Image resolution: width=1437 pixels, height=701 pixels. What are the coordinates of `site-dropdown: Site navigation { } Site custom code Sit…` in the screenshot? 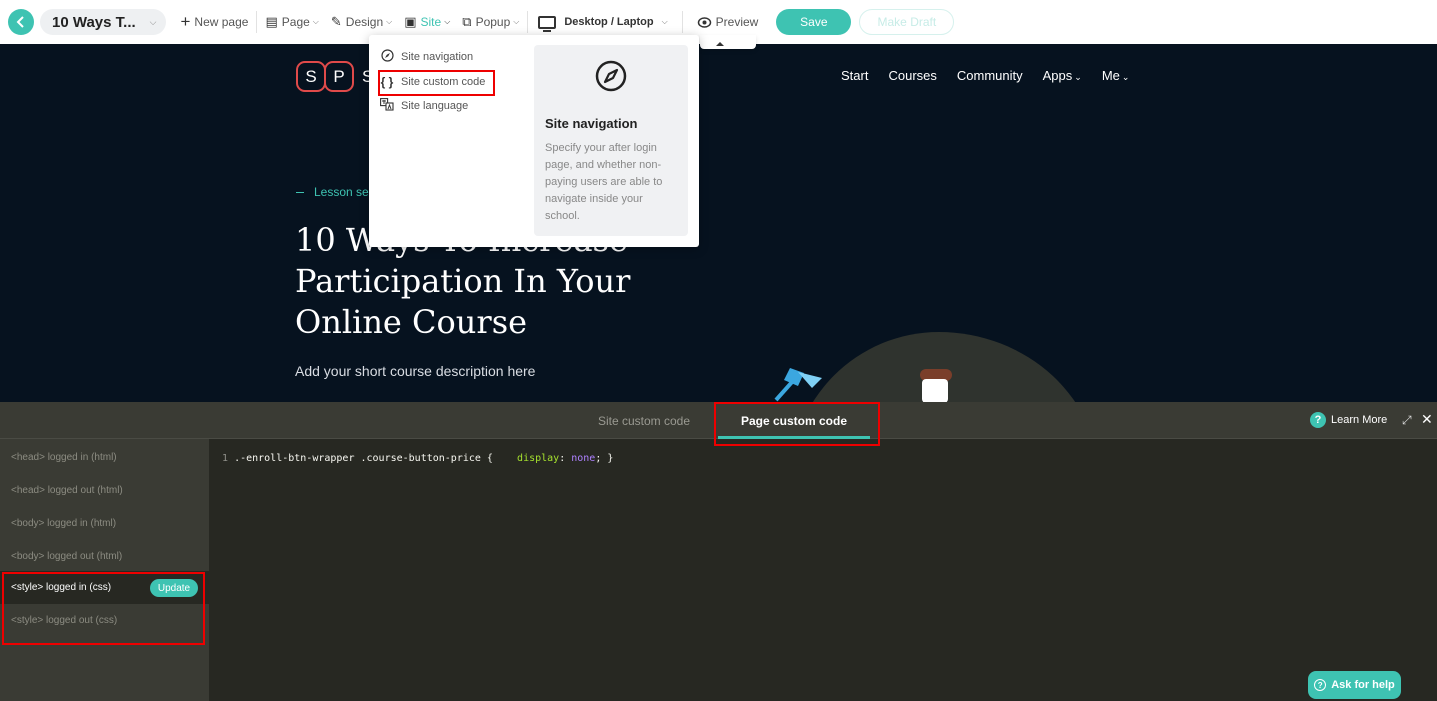 It's located at (534, 141).